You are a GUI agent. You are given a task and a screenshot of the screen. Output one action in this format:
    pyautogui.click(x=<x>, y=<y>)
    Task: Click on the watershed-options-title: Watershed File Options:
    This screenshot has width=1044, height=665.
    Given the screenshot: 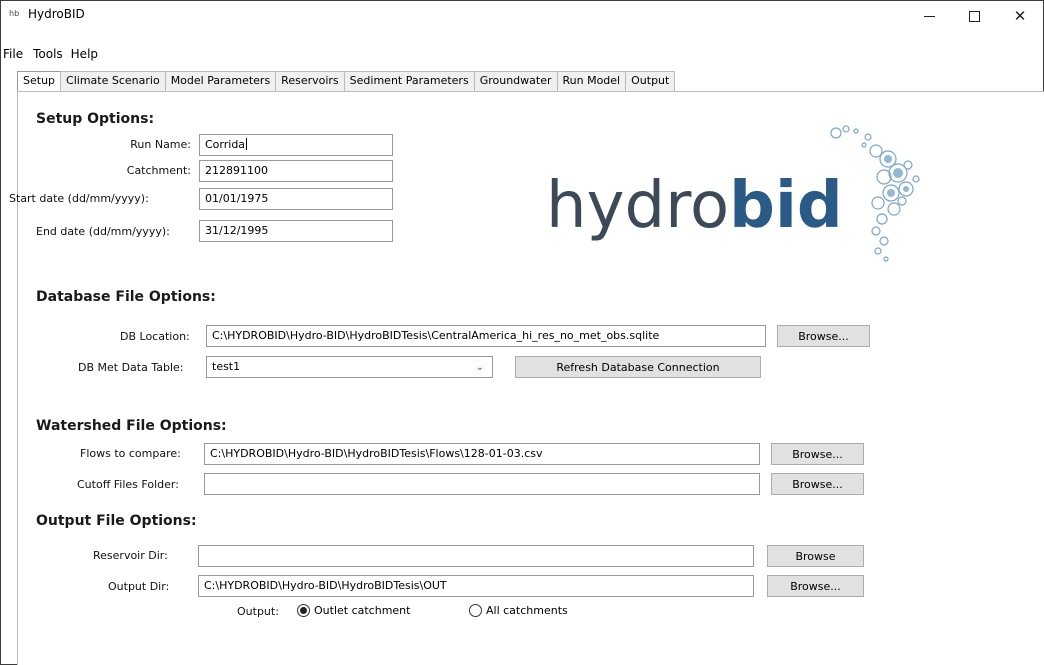 What is the action you would take?
    pyautogui.click(x=131, y=426)
    